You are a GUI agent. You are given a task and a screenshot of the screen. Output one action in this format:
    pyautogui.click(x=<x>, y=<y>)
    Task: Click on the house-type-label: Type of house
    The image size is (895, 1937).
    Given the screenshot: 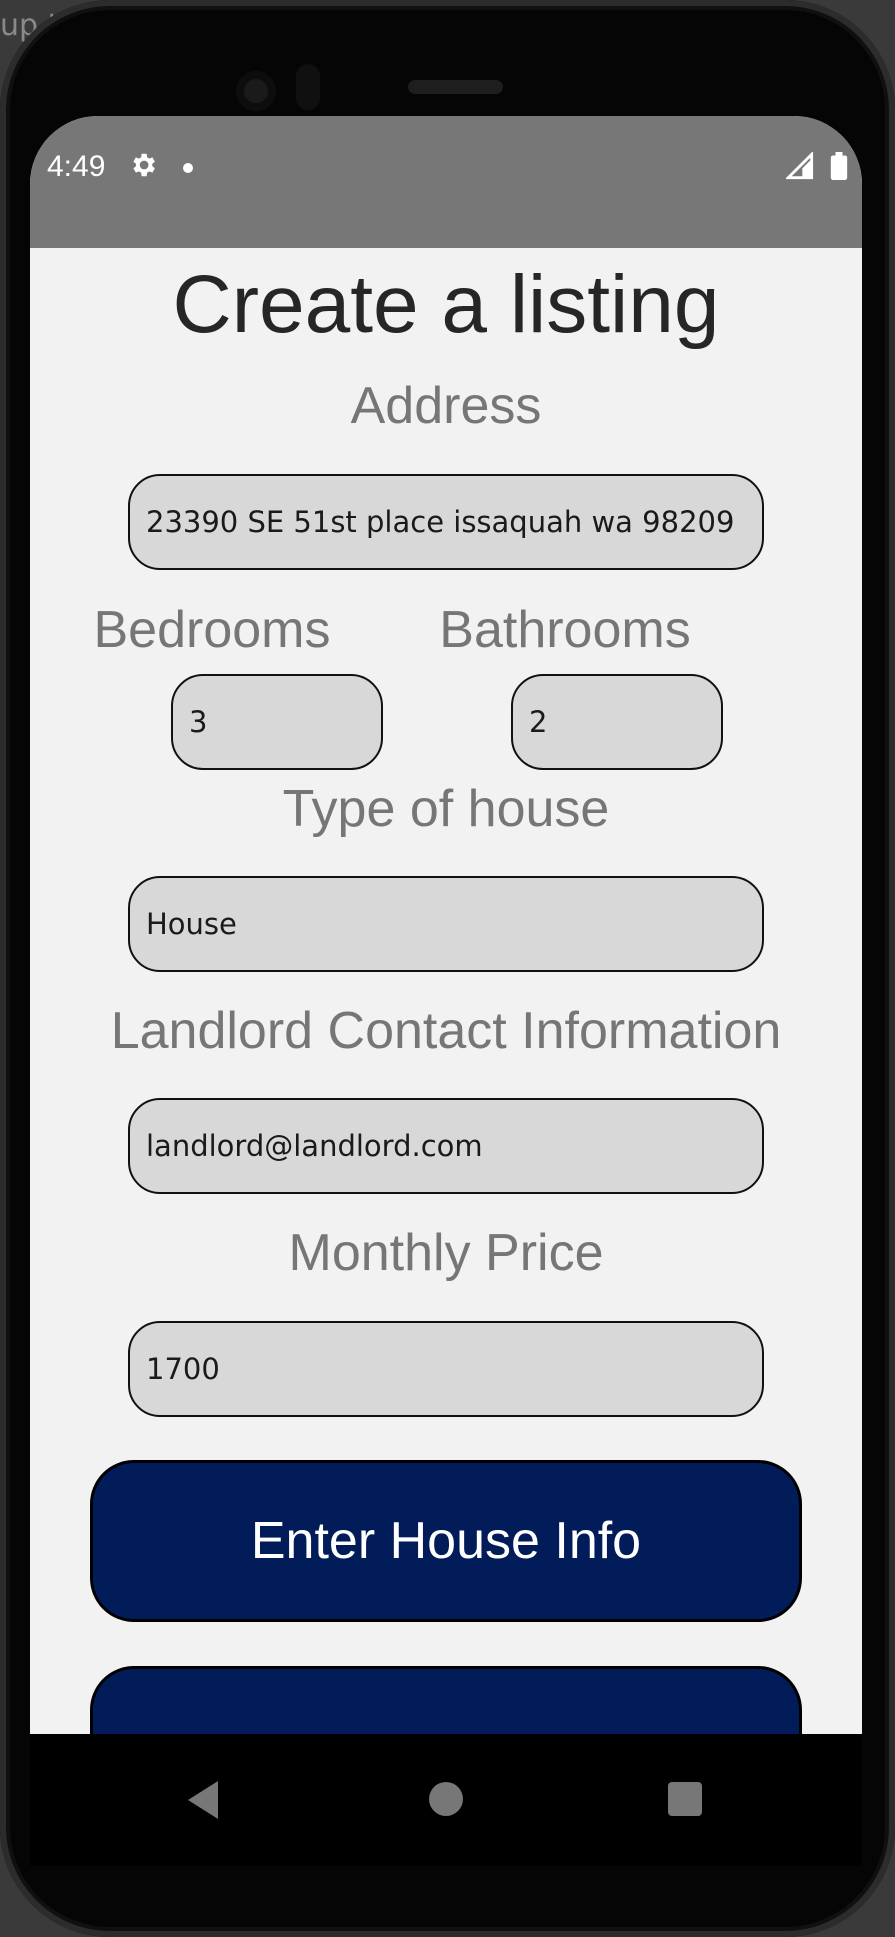 What is the action you would take?
    pyautogui.click(x=446, y=809)
    